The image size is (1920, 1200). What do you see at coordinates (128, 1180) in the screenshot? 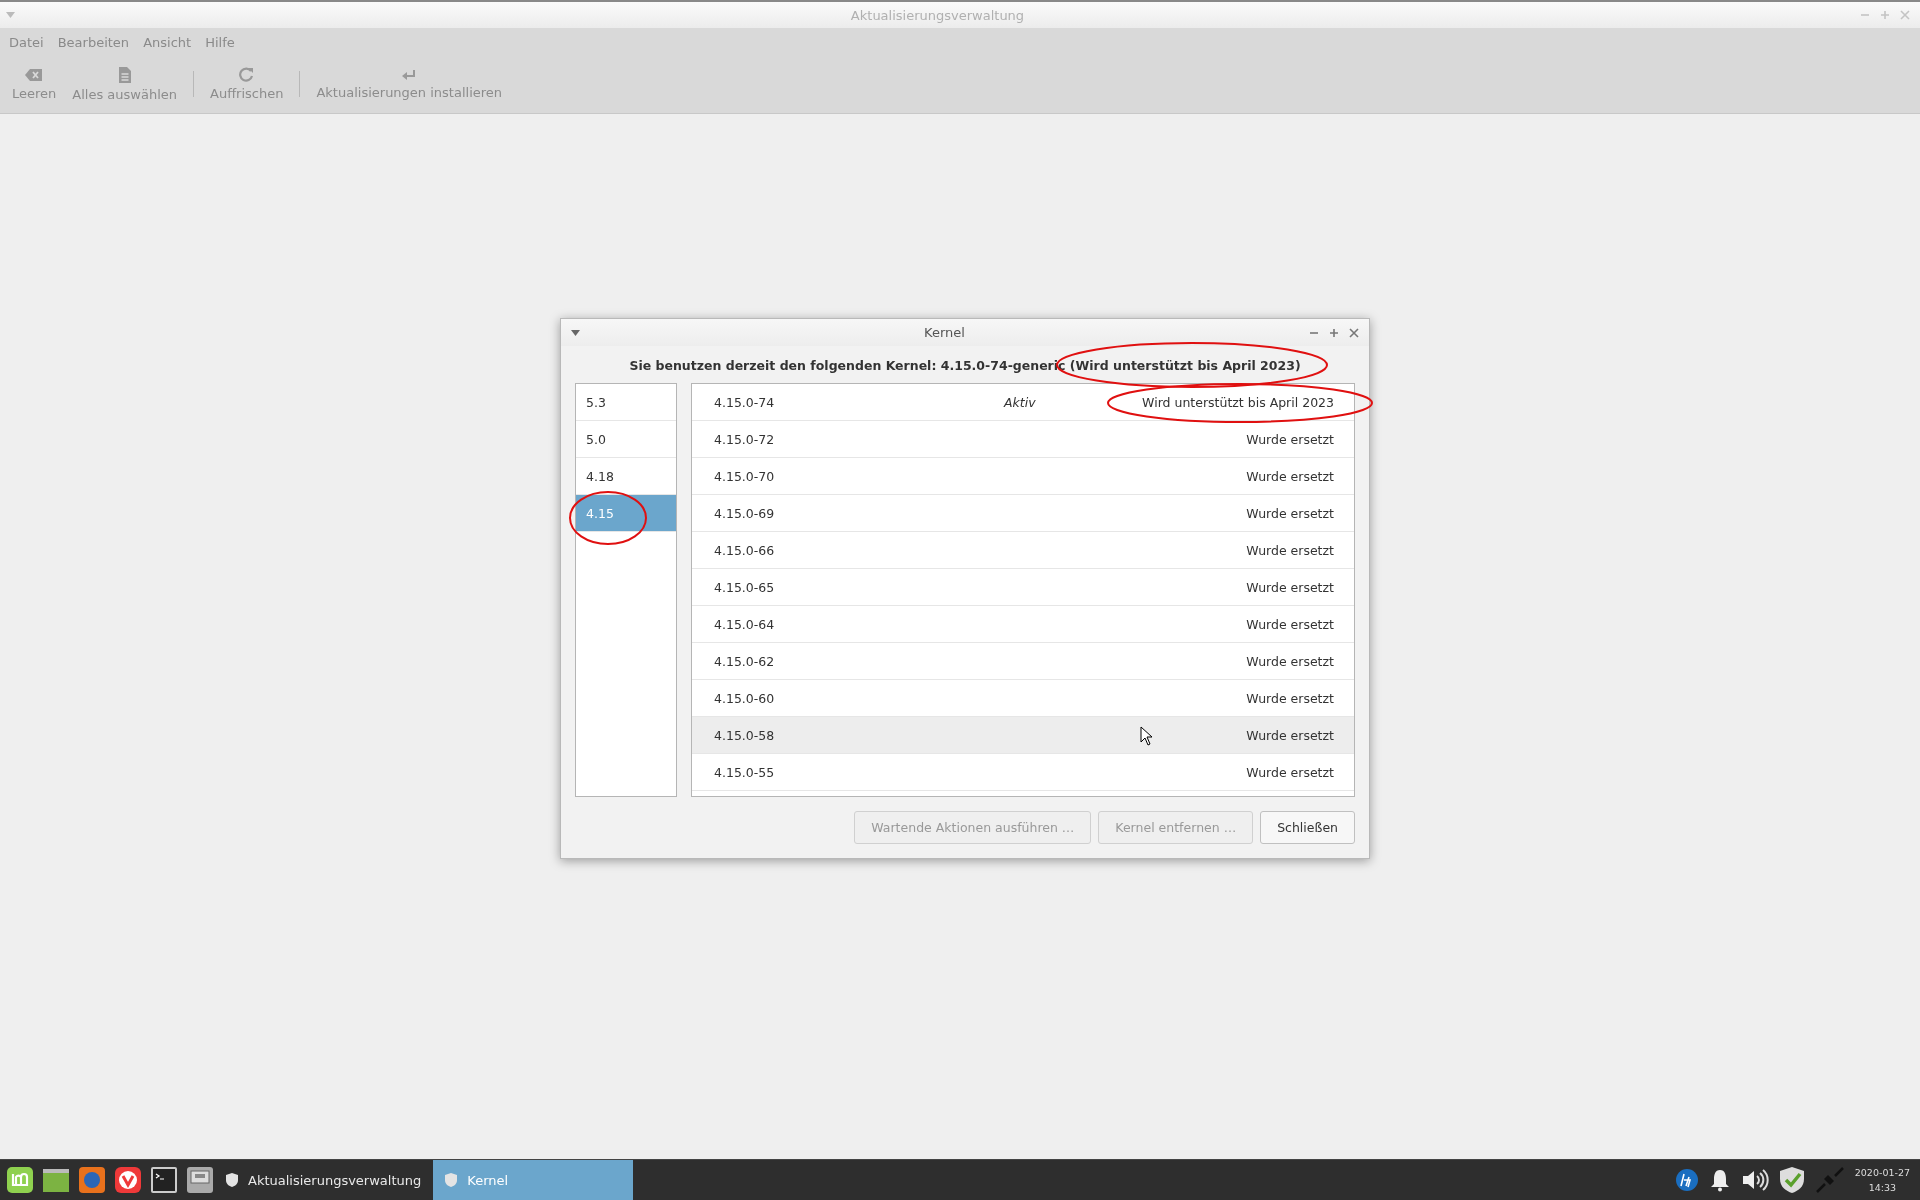
I see `v-logo-icon` at bounding box center [128, 1180].